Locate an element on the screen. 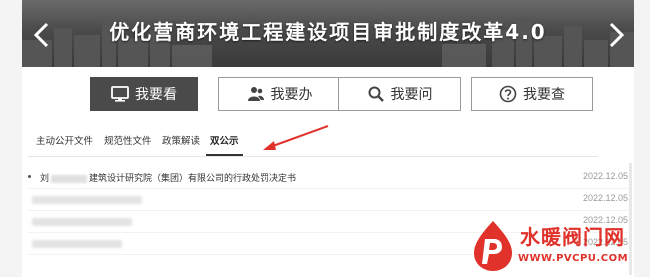 This screenshot has width=650, height=277. button-label: 我要查 is located at coordinates (544, 94).